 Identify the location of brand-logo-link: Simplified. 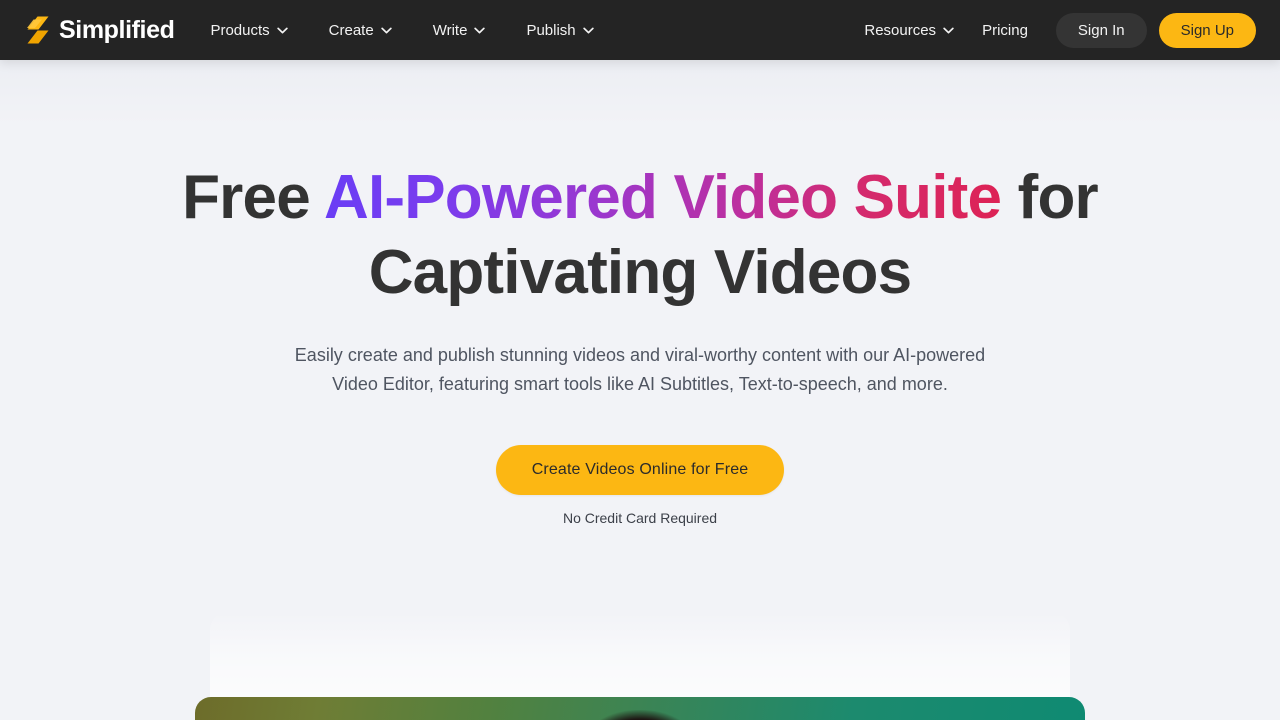
(99, 30).